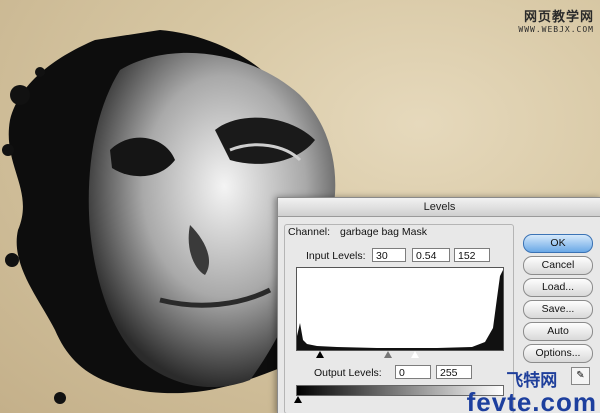 The width and height of the screenshot is (600, 413). Describe the element at coordinates (531, 400) in the screenshot. I see `watermark-bottom-line2: fevte.com` at that location.